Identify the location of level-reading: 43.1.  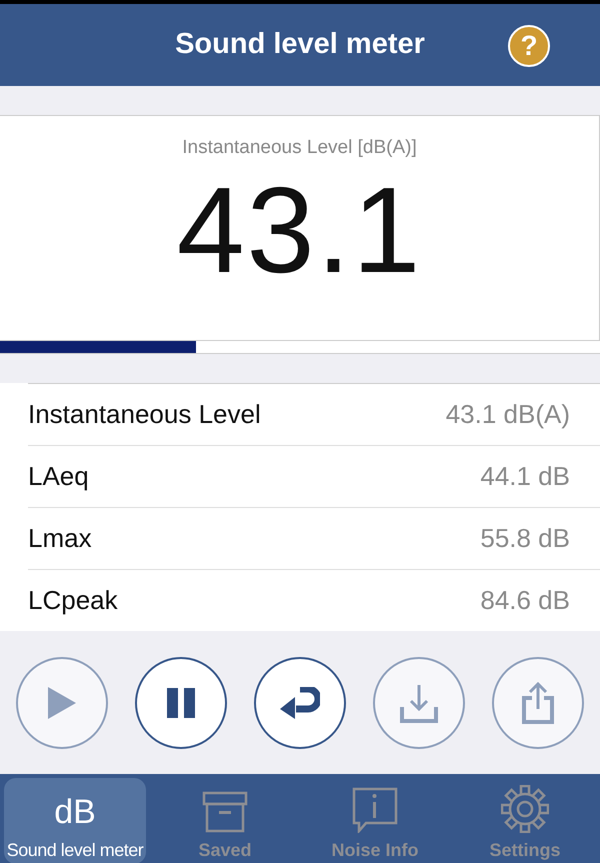
(300, 229).